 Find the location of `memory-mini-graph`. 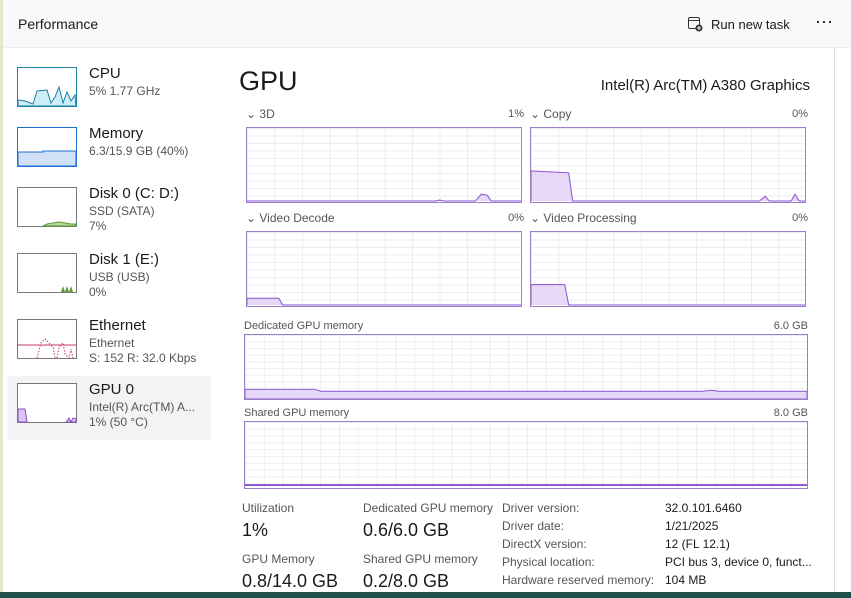

memory-mini-graph is located at coordinates (47, 147).